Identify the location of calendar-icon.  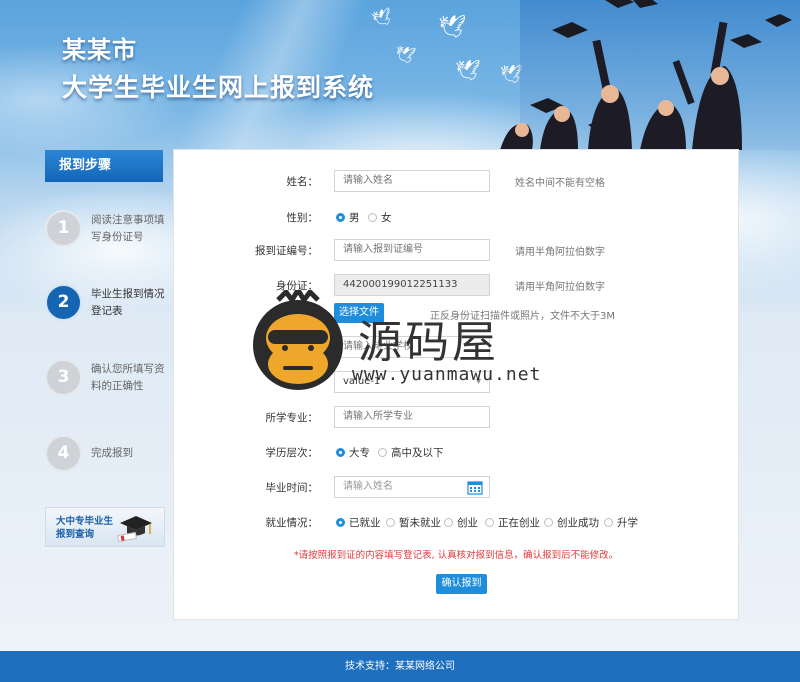
(475, 487).